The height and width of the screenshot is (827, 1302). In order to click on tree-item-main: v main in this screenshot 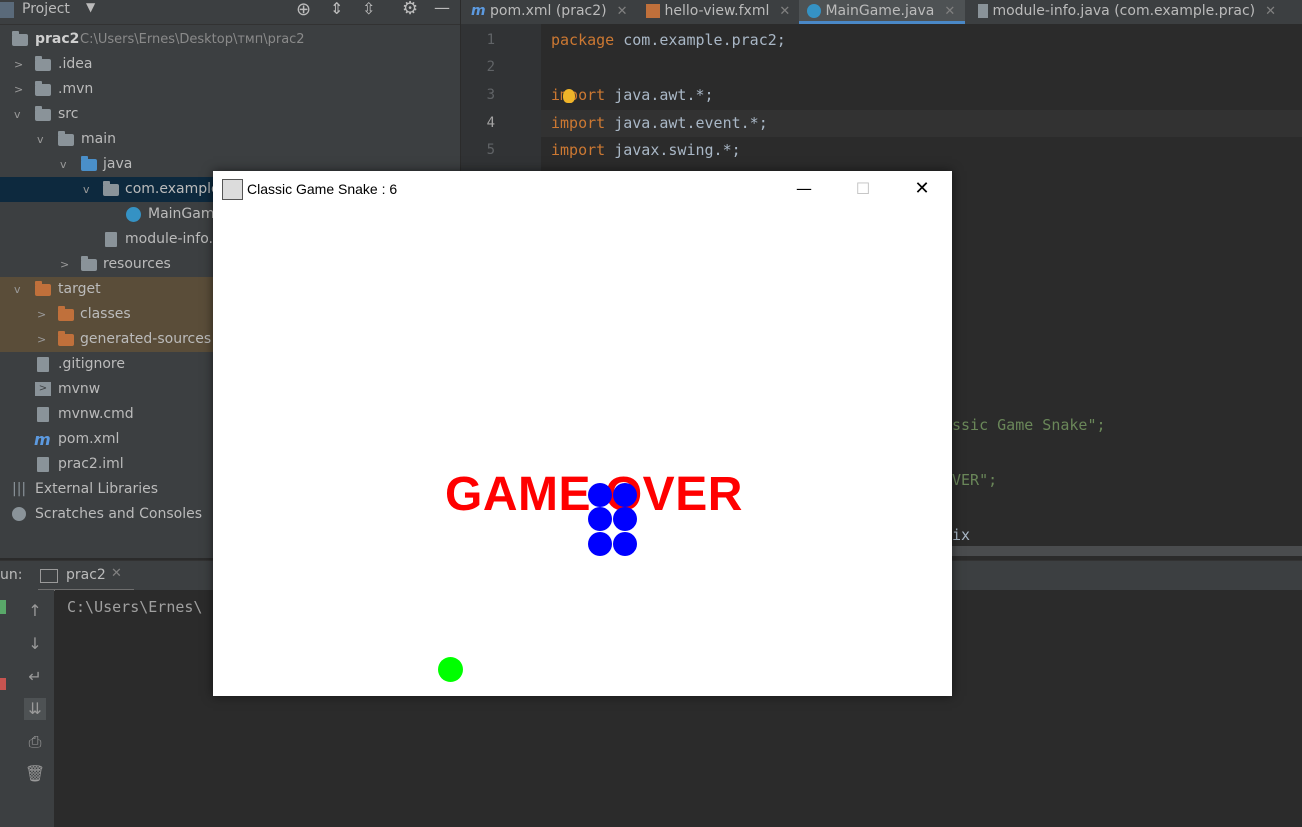, I will do `click(230, 139)`.